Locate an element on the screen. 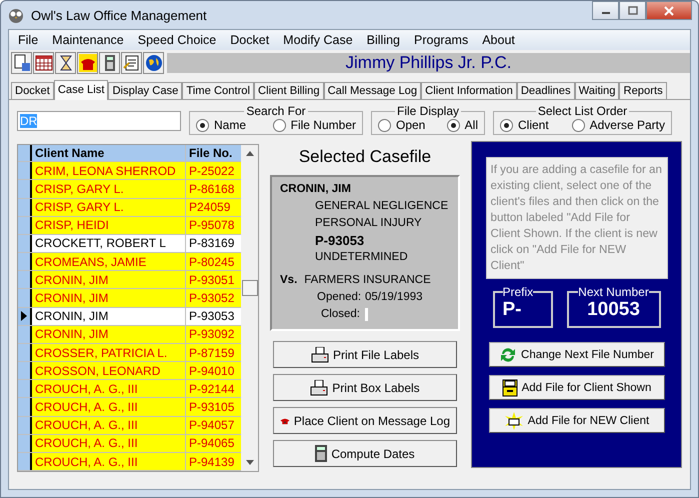 This screenshot has height=498, width=699. table-cell: P-80245 is located at coordinates (213, 261).